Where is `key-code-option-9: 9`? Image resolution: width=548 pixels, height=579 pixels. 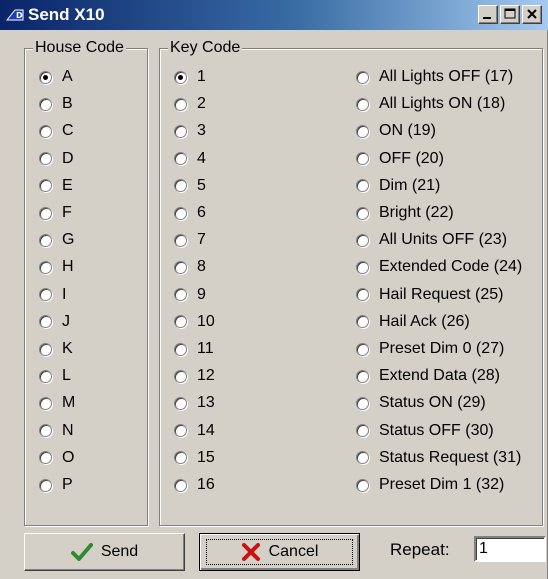 key-code-option-9: 9 is located at coordinates (190, 295).